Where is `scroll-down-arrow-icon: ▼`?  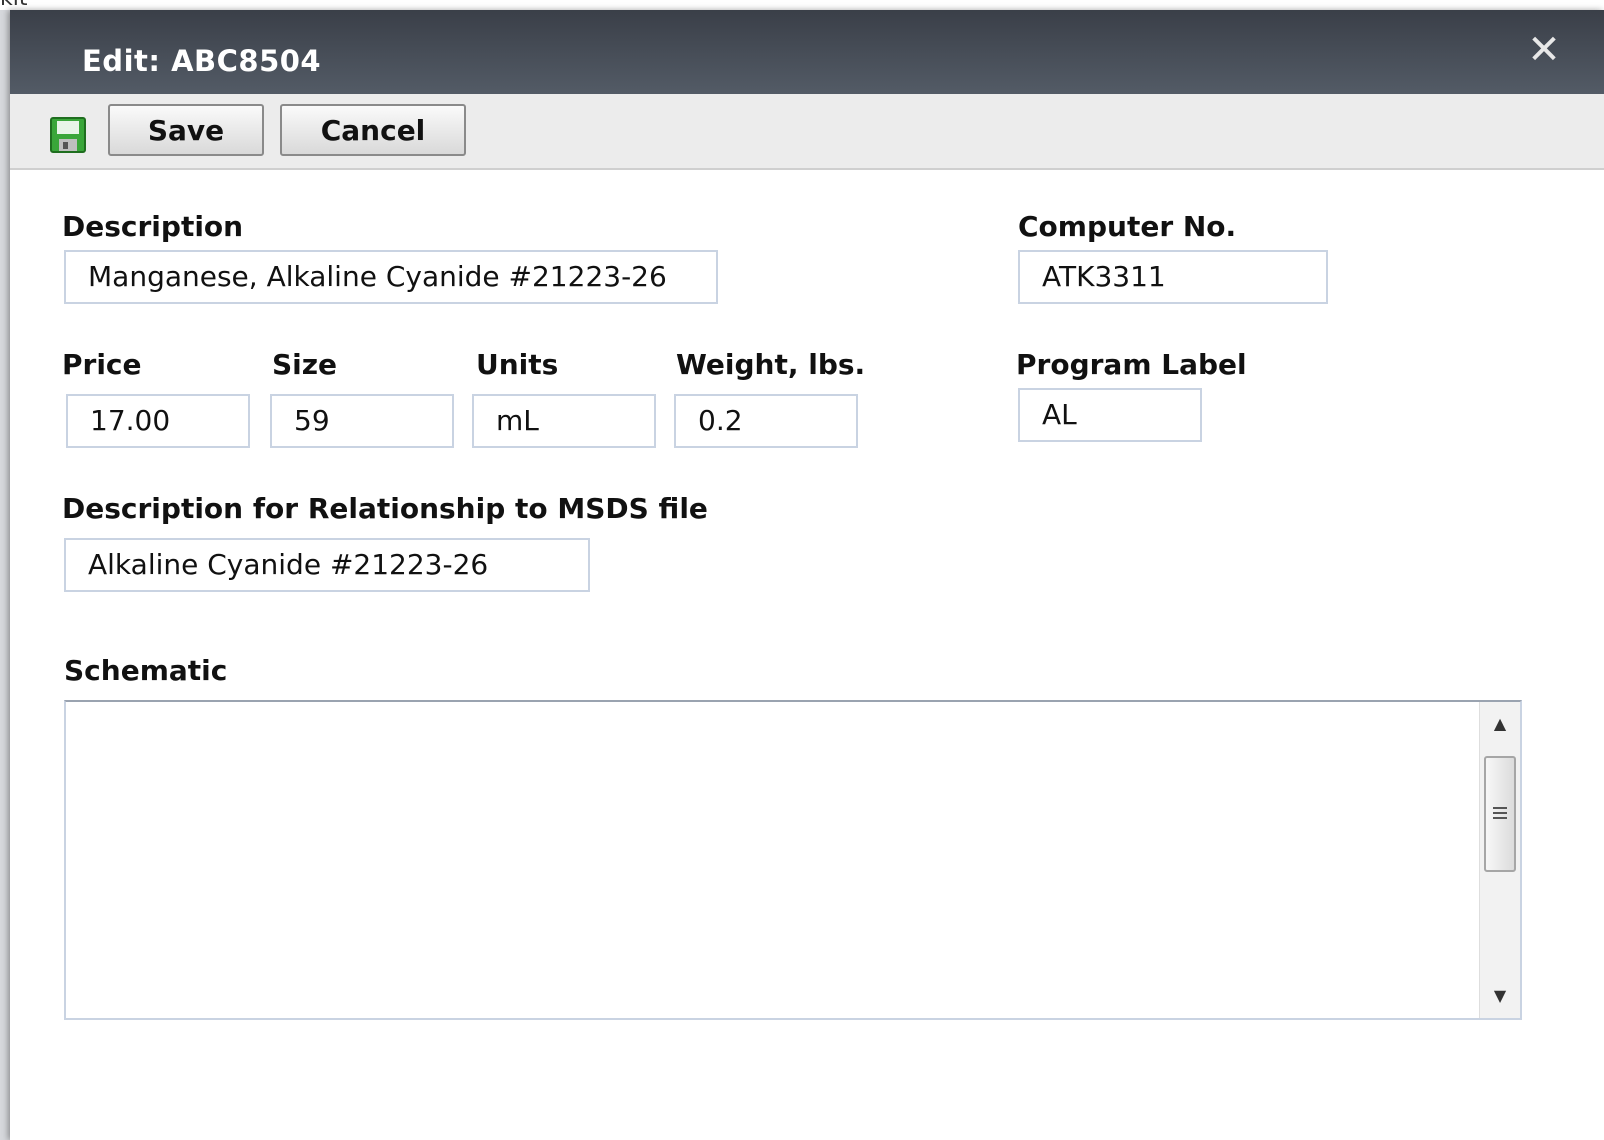
scroll-down-arrow-icon: ▼ is located at coordinates (1500, 996).